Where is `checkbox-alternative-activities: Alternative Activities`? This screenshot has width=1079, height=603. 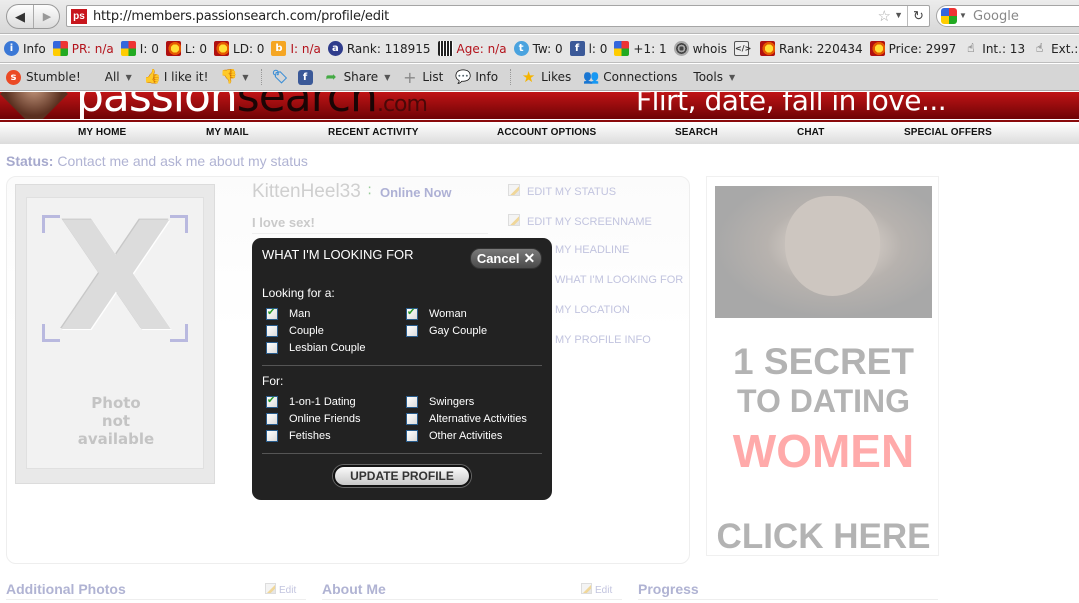 checkbox-alternative-activities: Alternative Activities is located at coordinates (466, 419).